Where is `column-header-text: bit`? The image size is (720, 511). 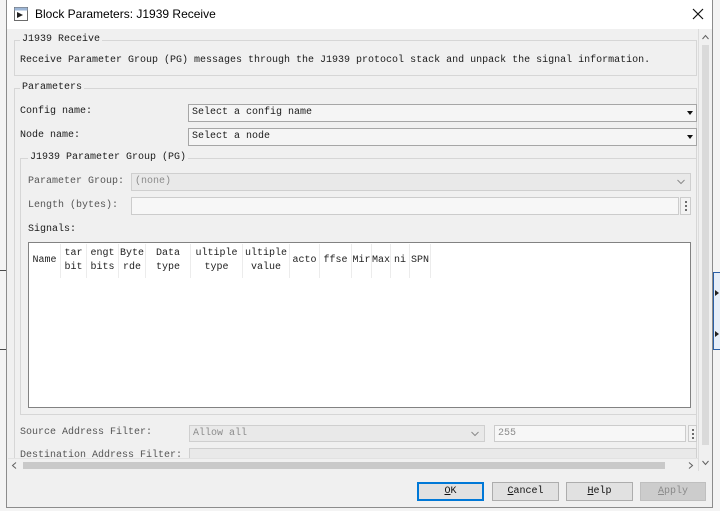 column-header-text: bit is located at coordinates (73, 267).